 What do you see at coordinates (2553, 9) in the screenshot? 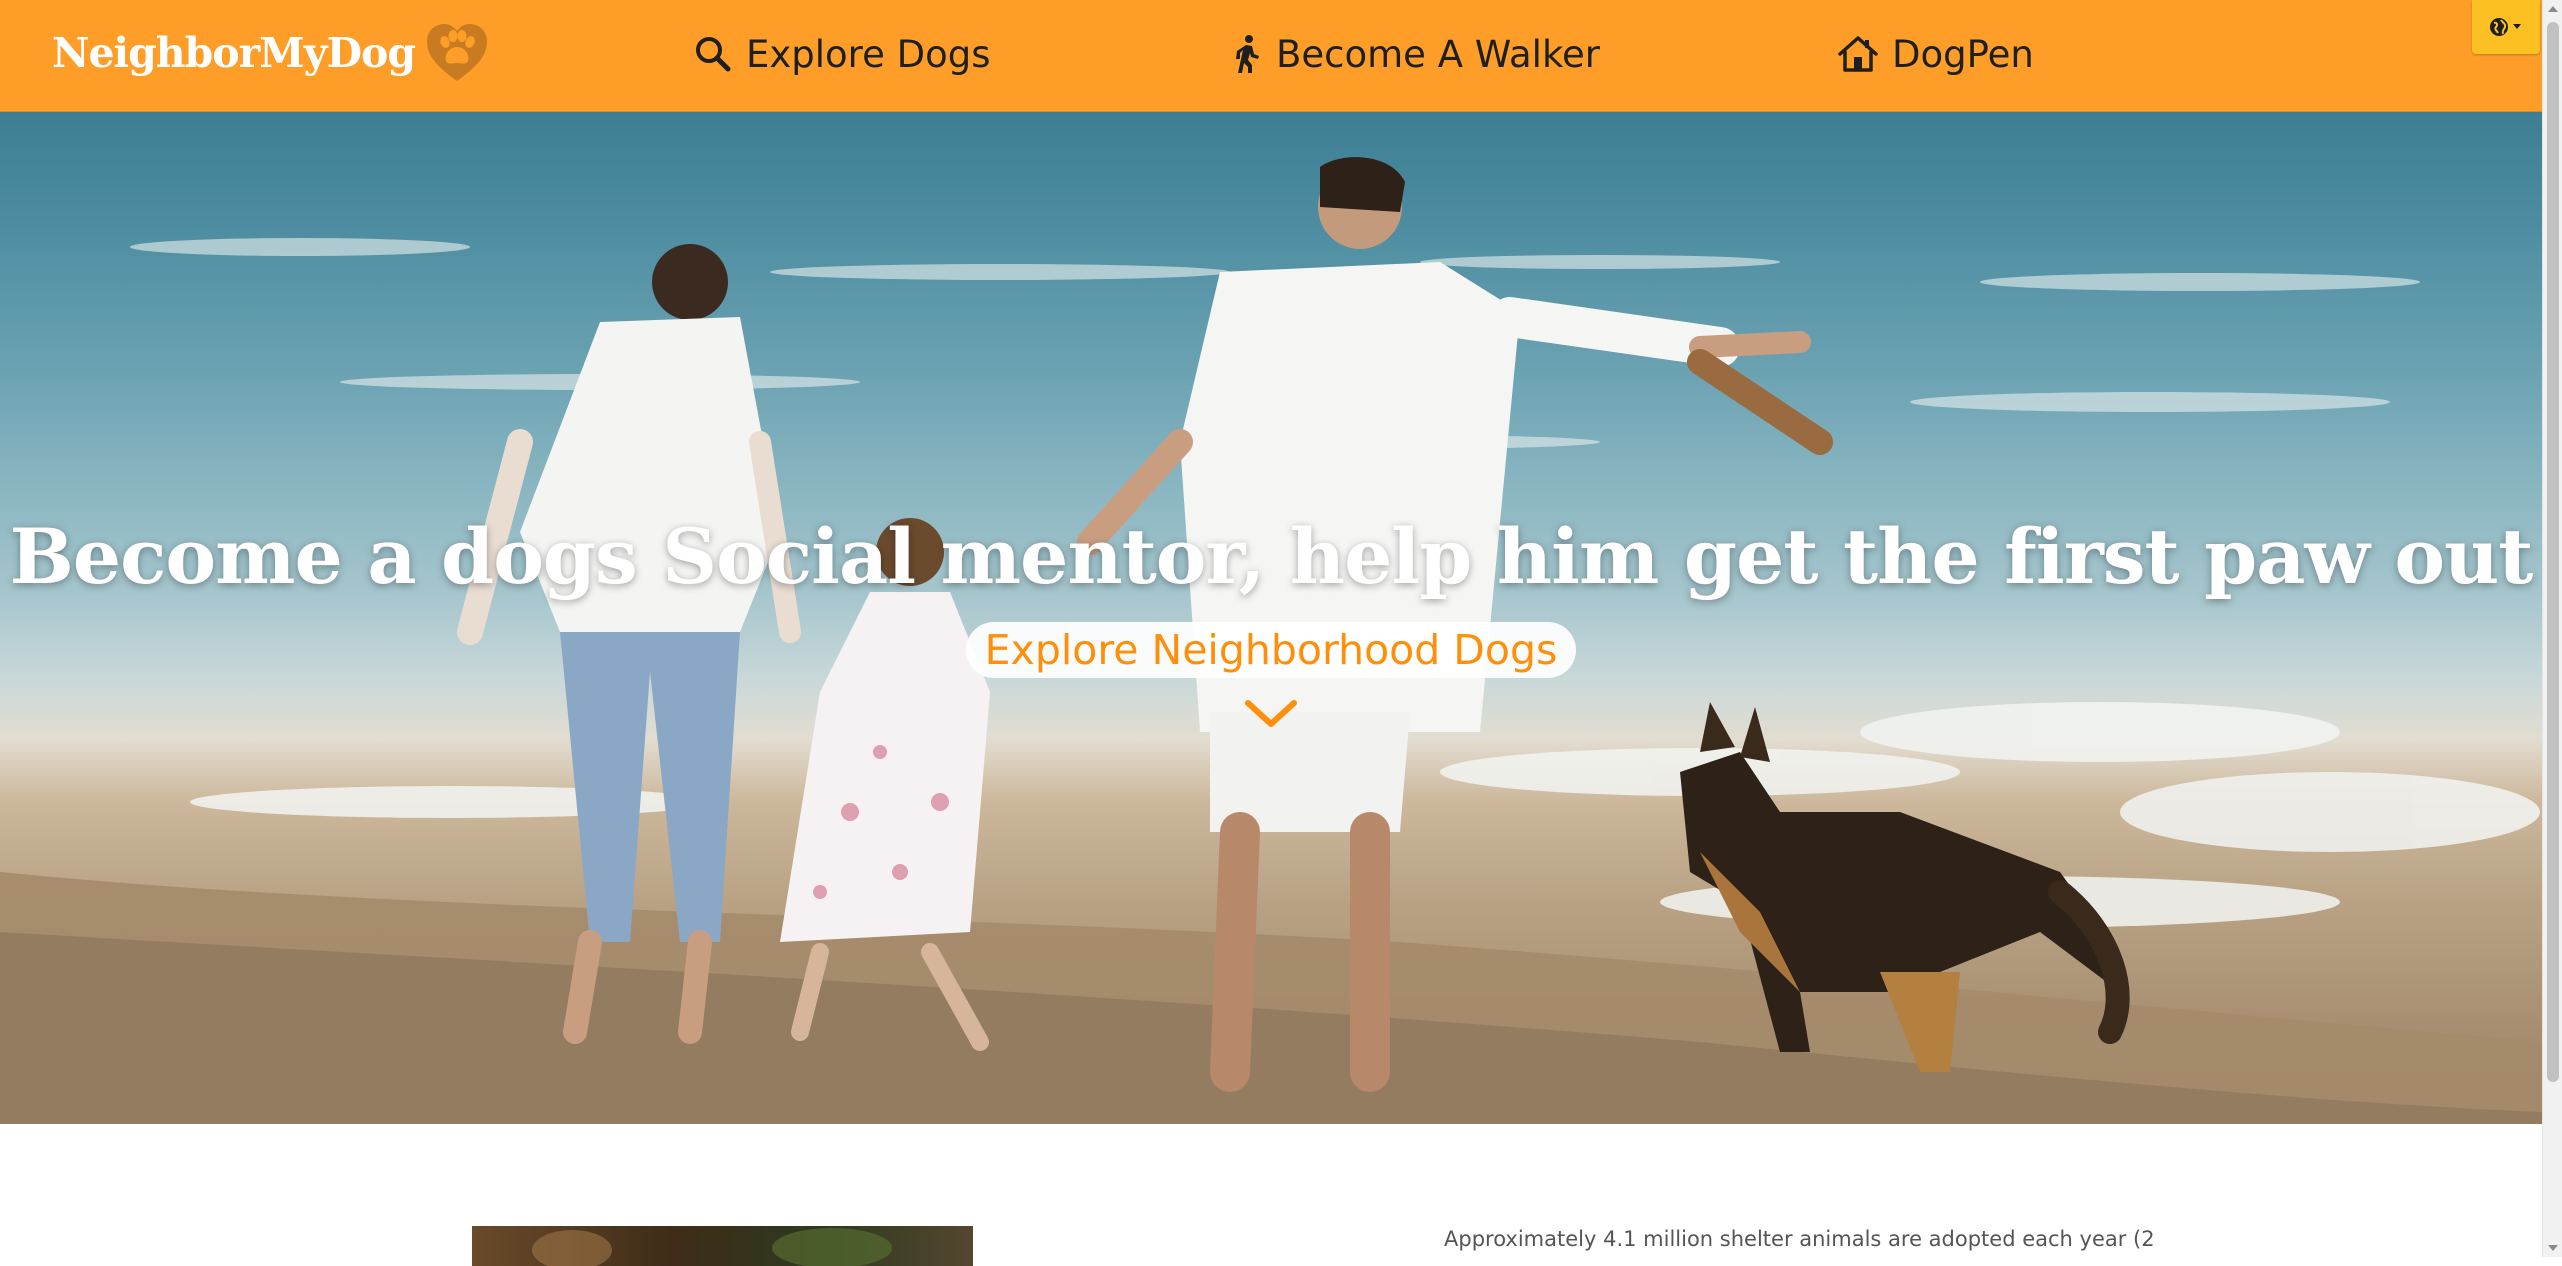
I see `scroll-up-arrow-icon` at bounding box center [2553, 9].